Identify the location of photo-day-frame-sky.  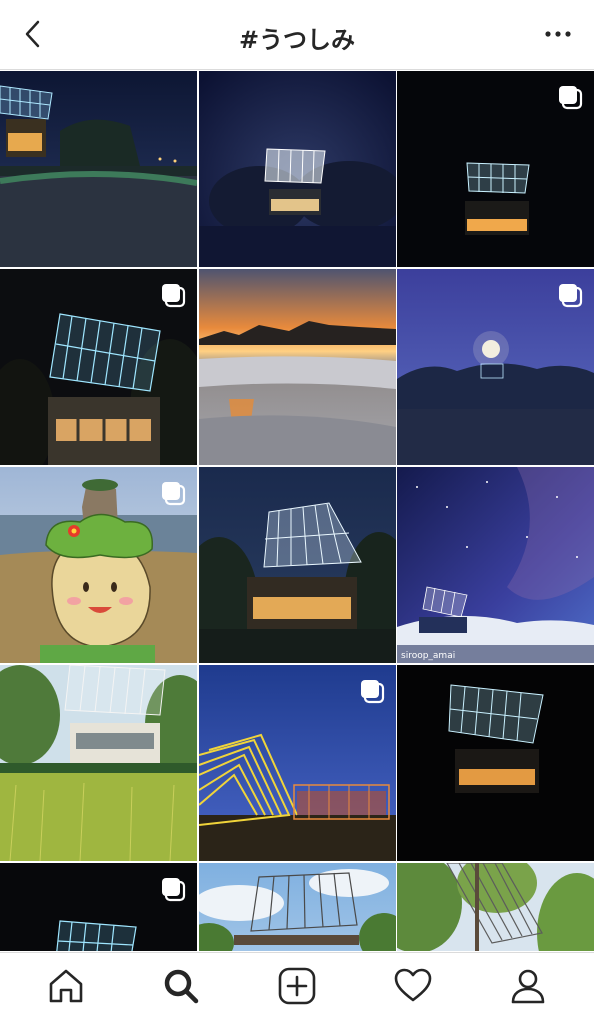
(297, 907).